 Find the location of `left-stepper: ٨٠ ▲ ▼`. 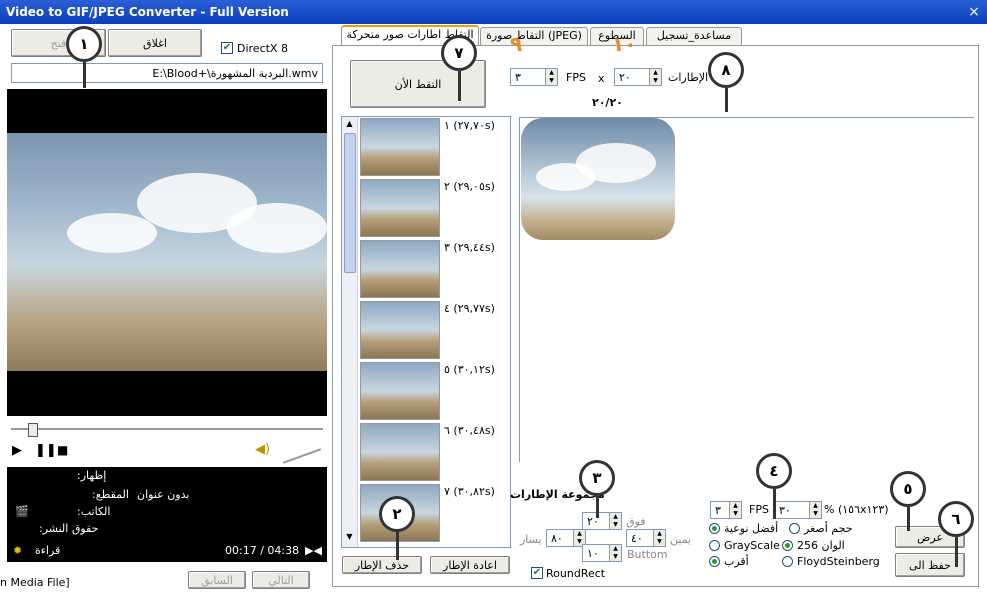

left-stepper: ٨٠ ▲ ▼ is located at coordinates (566, 538).